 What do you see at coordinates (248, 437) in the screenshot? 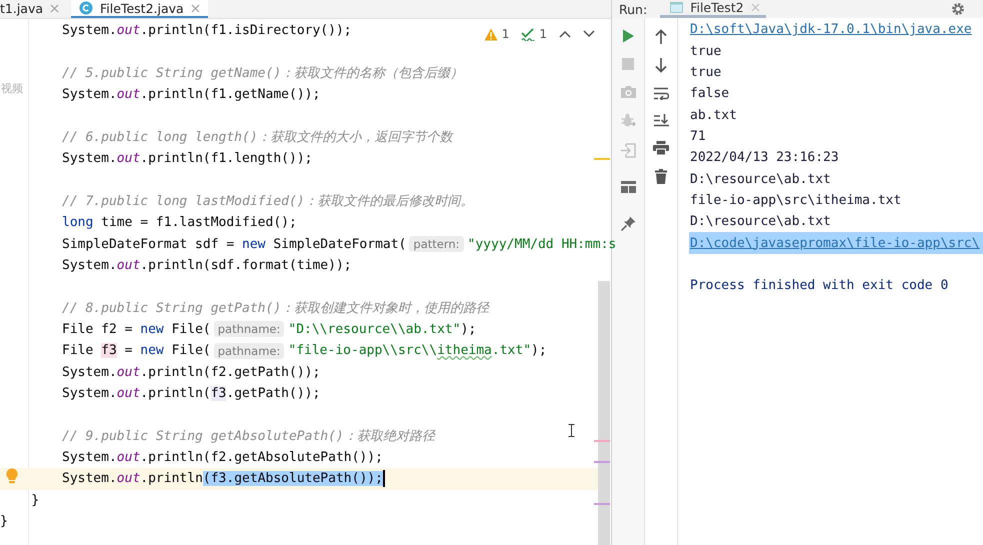
I see `code-line: // 9.public String getAbsolutePath()：获取绝对路径` at bounding box center [248, 437].